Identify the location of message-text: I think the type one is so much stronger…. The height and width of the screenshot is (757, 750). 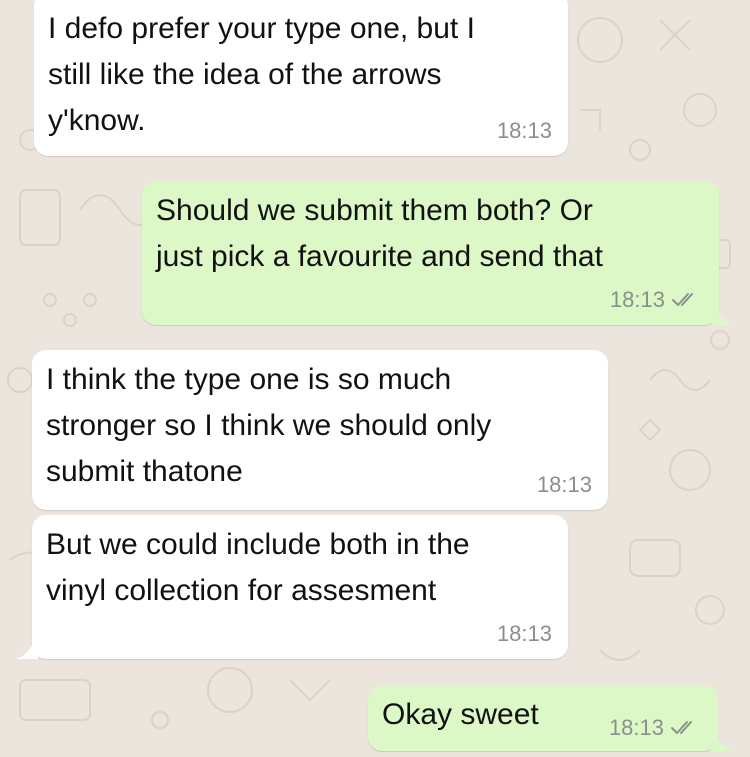
(269, 425).